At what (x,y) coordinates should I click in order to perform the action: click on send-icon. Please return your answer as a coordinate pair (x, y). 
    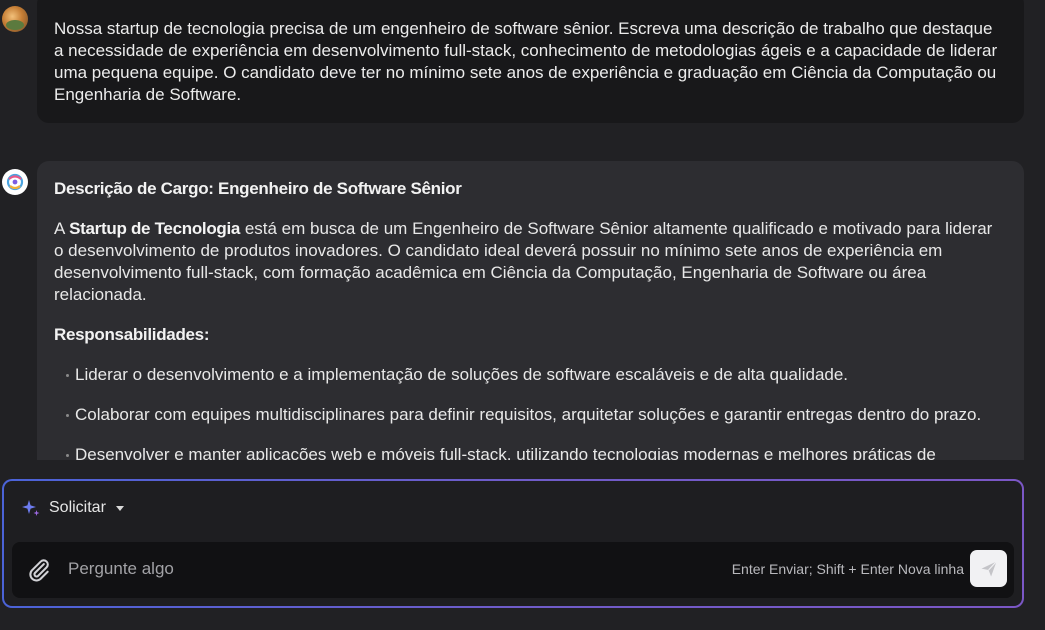
    Looking at the image, I should click on (989, 568).